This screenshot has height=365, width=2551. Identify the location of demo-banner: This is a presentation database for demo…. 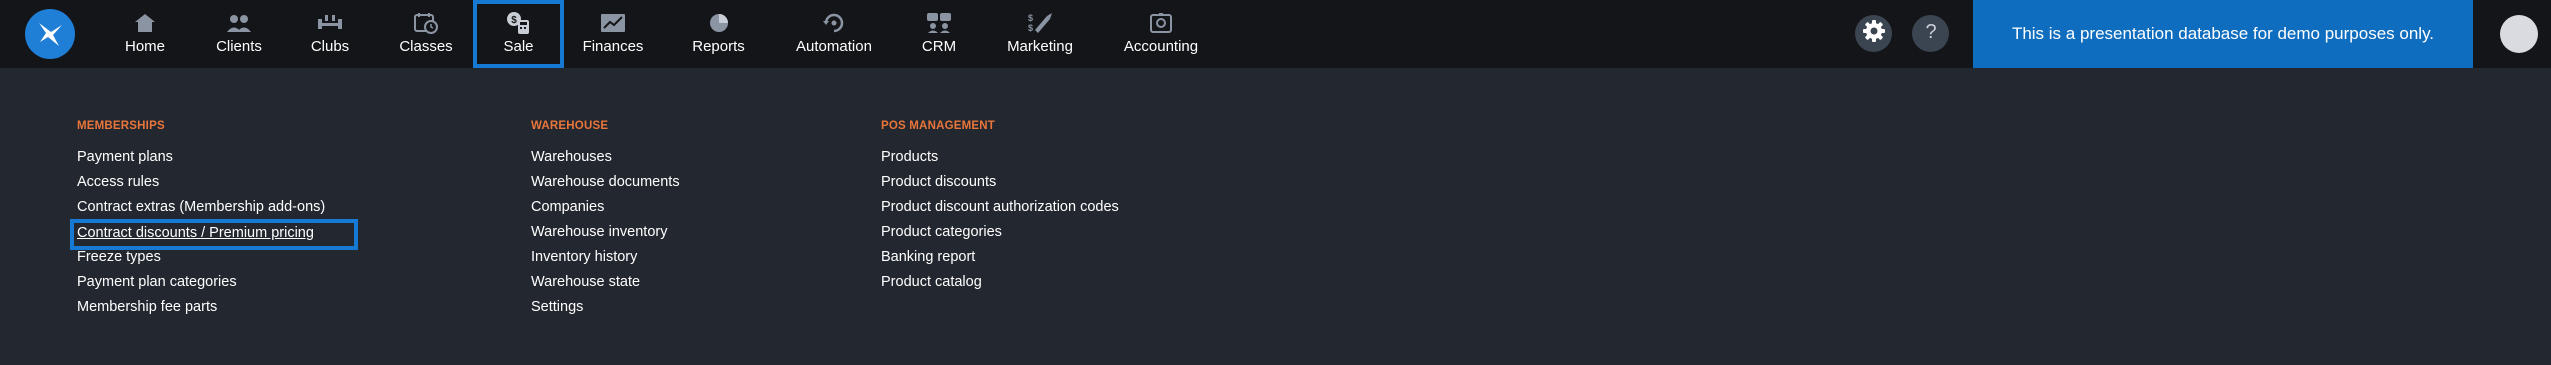
(2223, 34).